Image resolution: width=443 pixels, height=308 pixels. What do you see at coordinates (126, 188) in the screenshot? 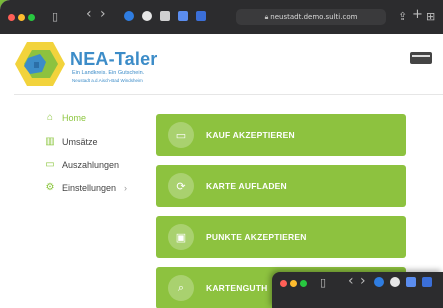
I see `chevron-right-icon: ›` at bounding box center [126, 188].